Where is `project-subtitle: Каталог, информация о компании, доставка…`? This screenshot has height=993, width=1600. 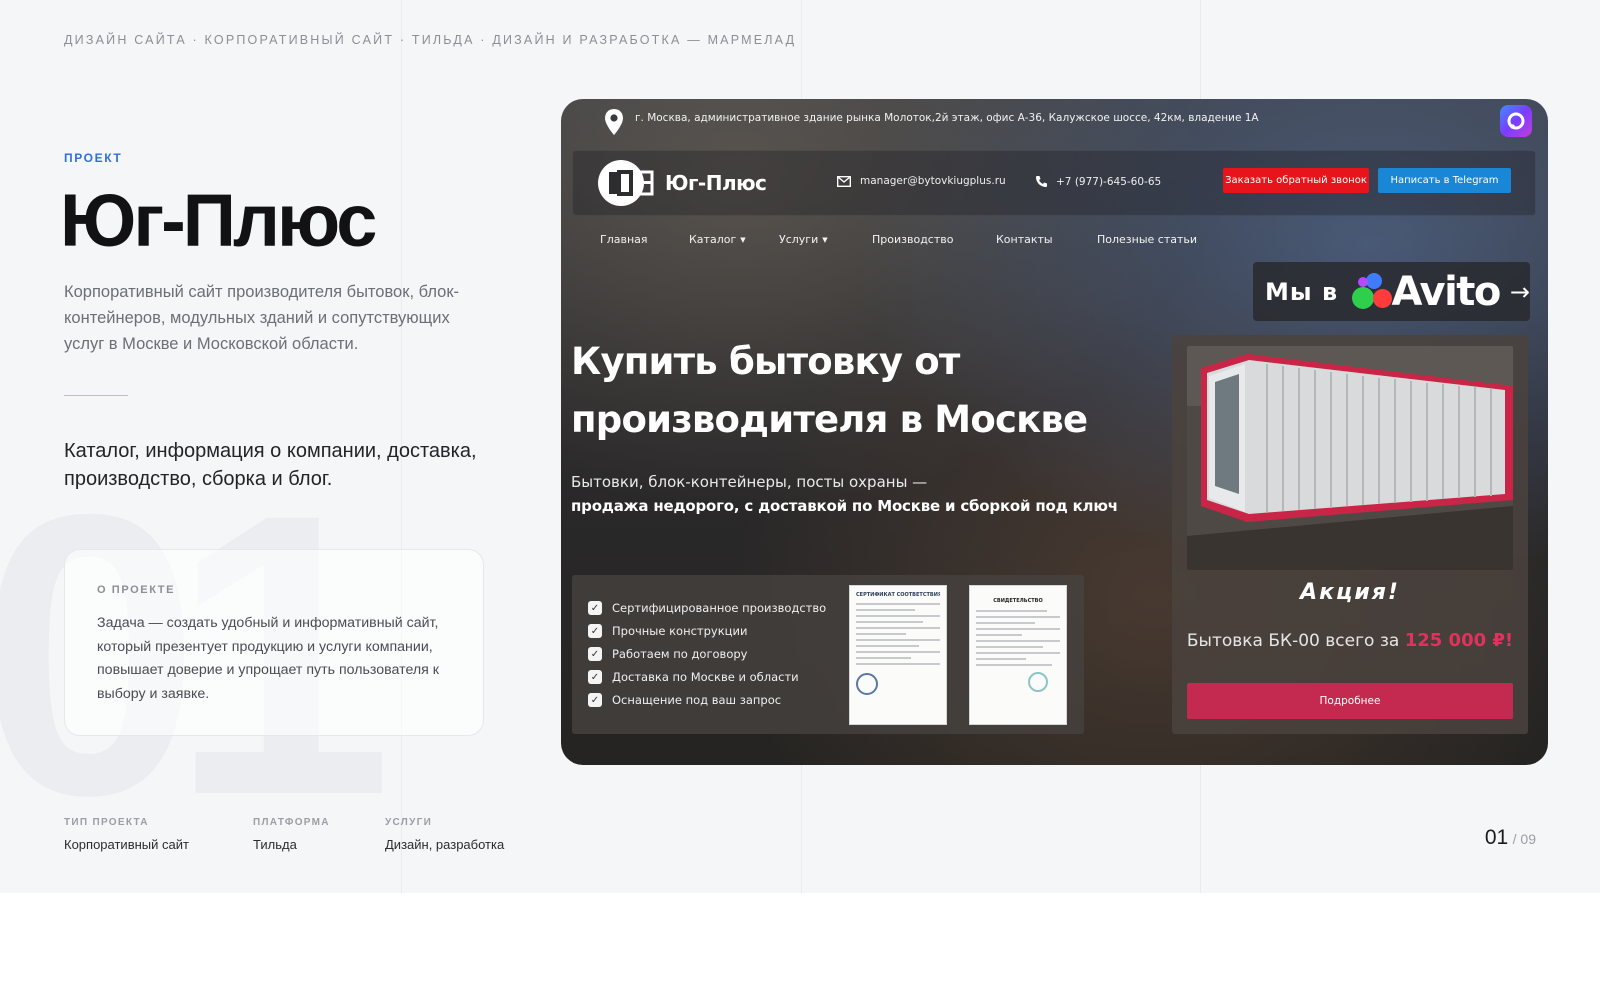
project-subtitle: Каталог, информация о компании, доставка… is located at coordinates (270, 465).